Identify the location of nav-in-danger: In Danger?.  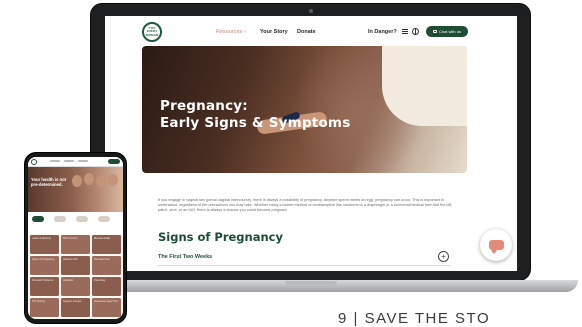
(382, 32).